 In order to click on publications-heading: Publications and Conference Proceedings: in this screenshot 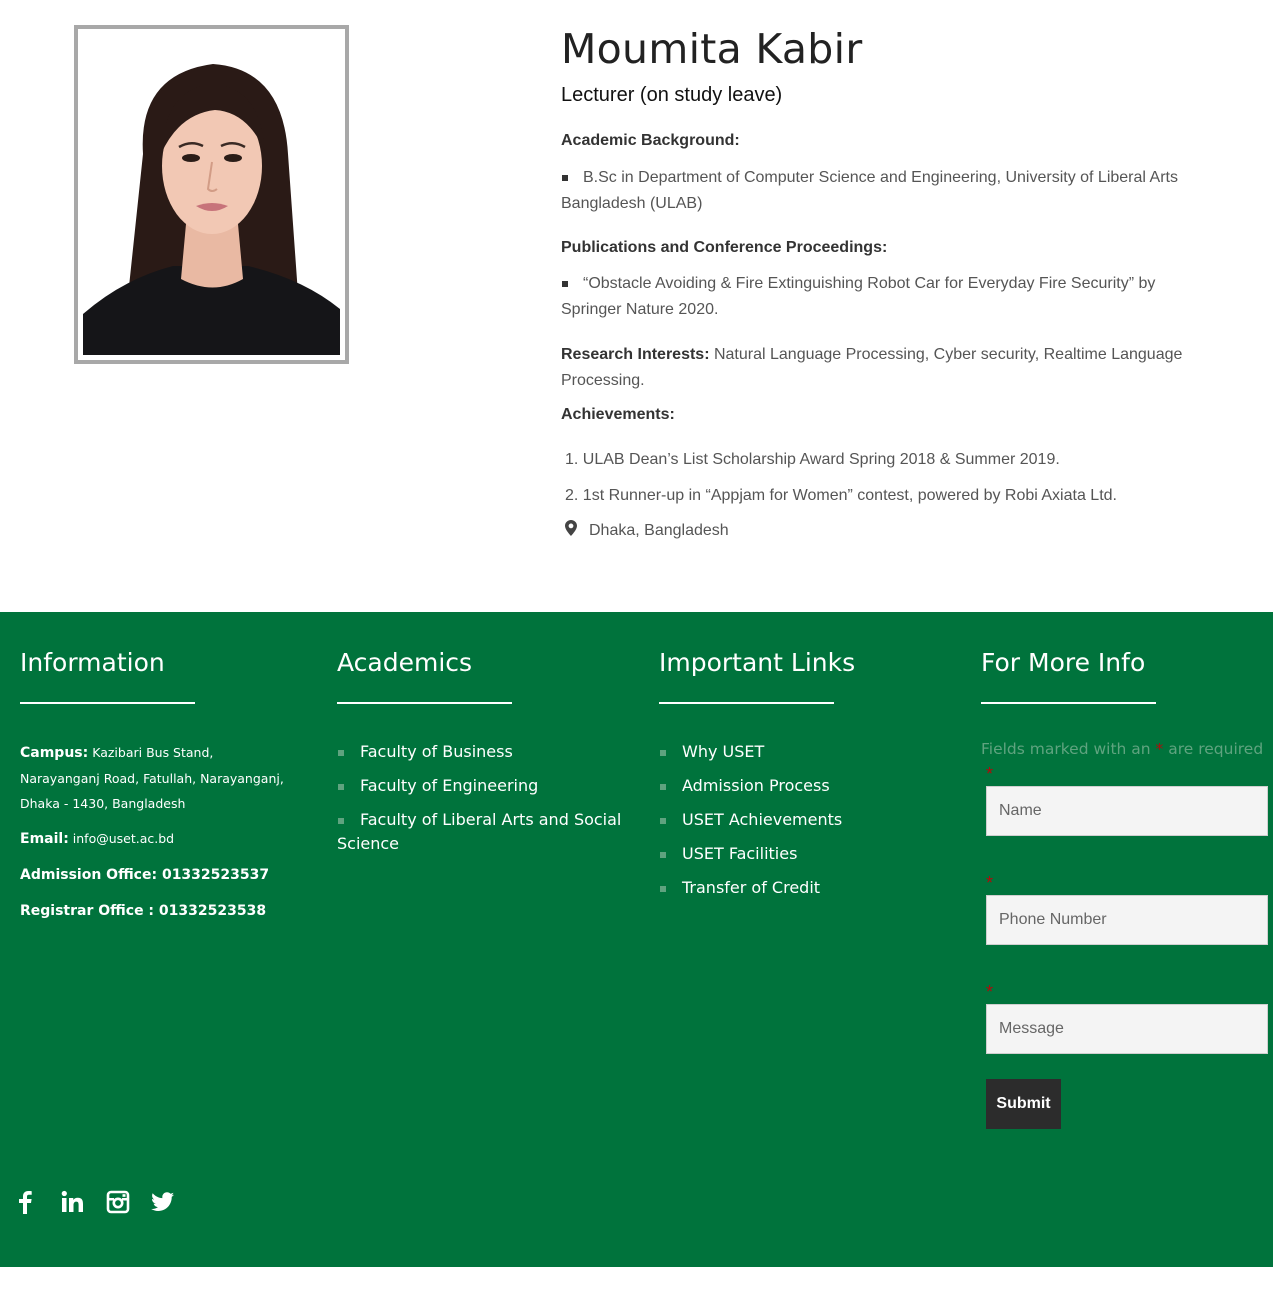, I will do `click(724, 247)`.